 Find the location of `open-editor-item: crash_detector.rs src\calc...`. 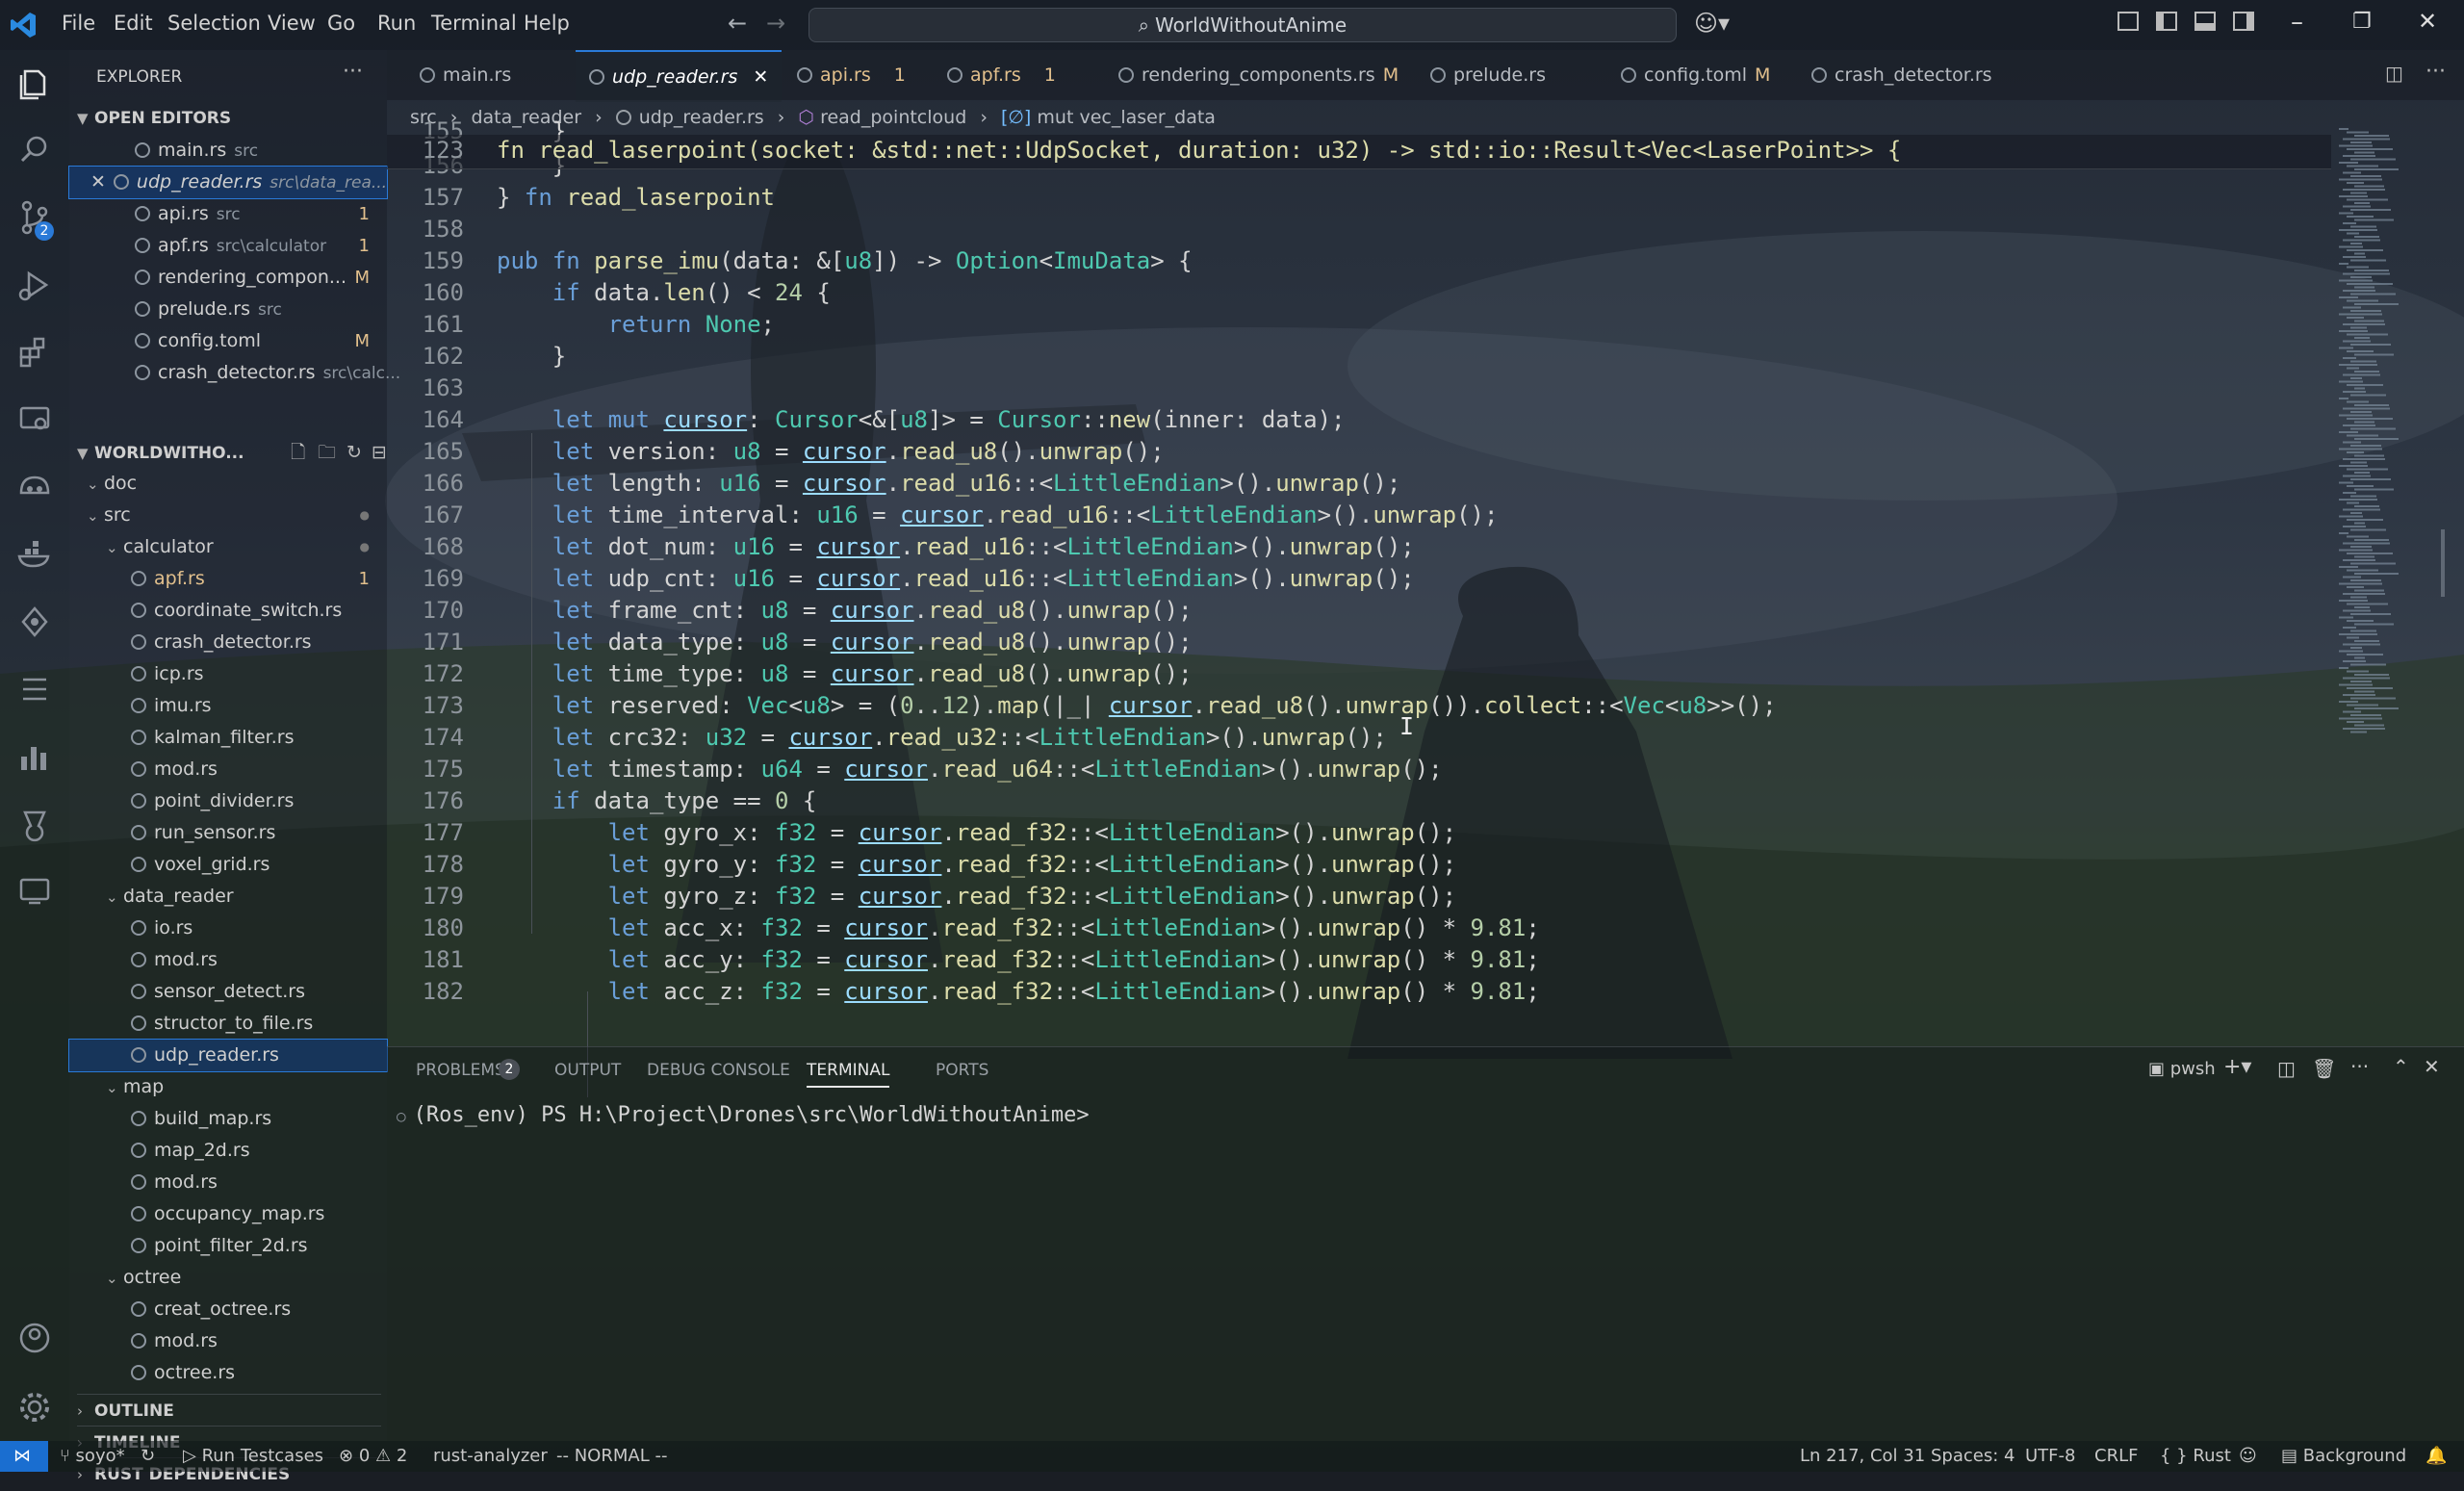

open-editor-item: crash_detector.rs src\calc... is located at coordinates (234, 373).